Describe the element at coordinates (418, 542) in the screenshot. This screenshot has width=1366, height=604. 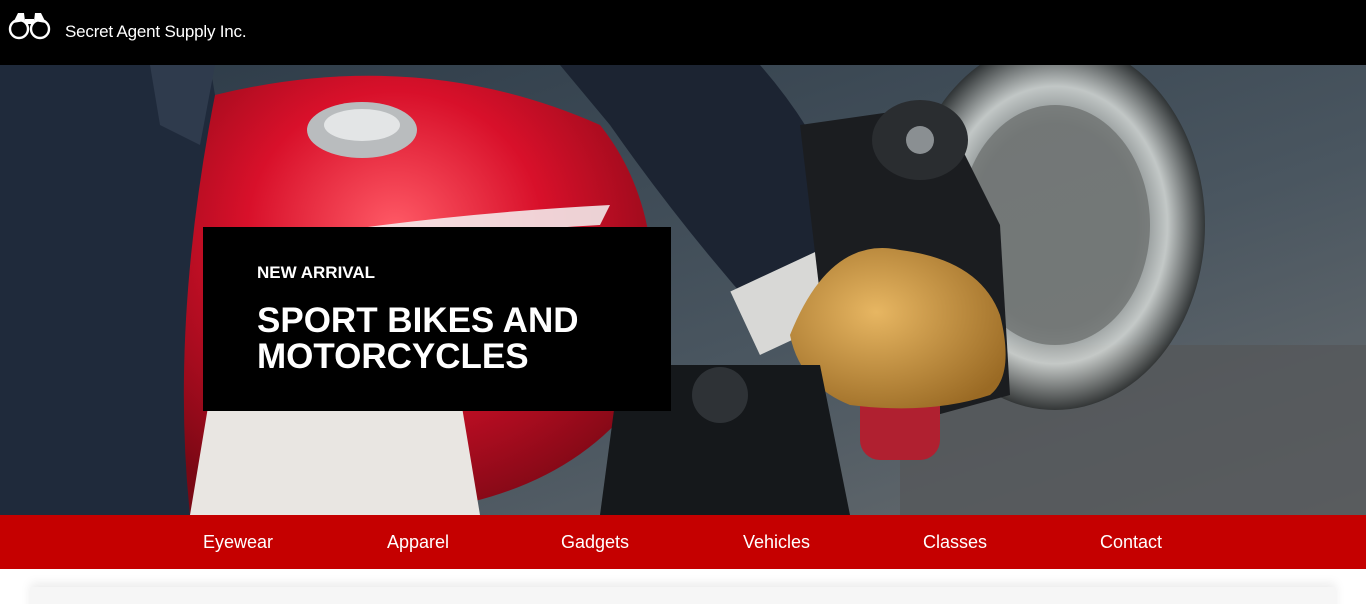
I see `nav-item-apparel: Apparel` at that location.